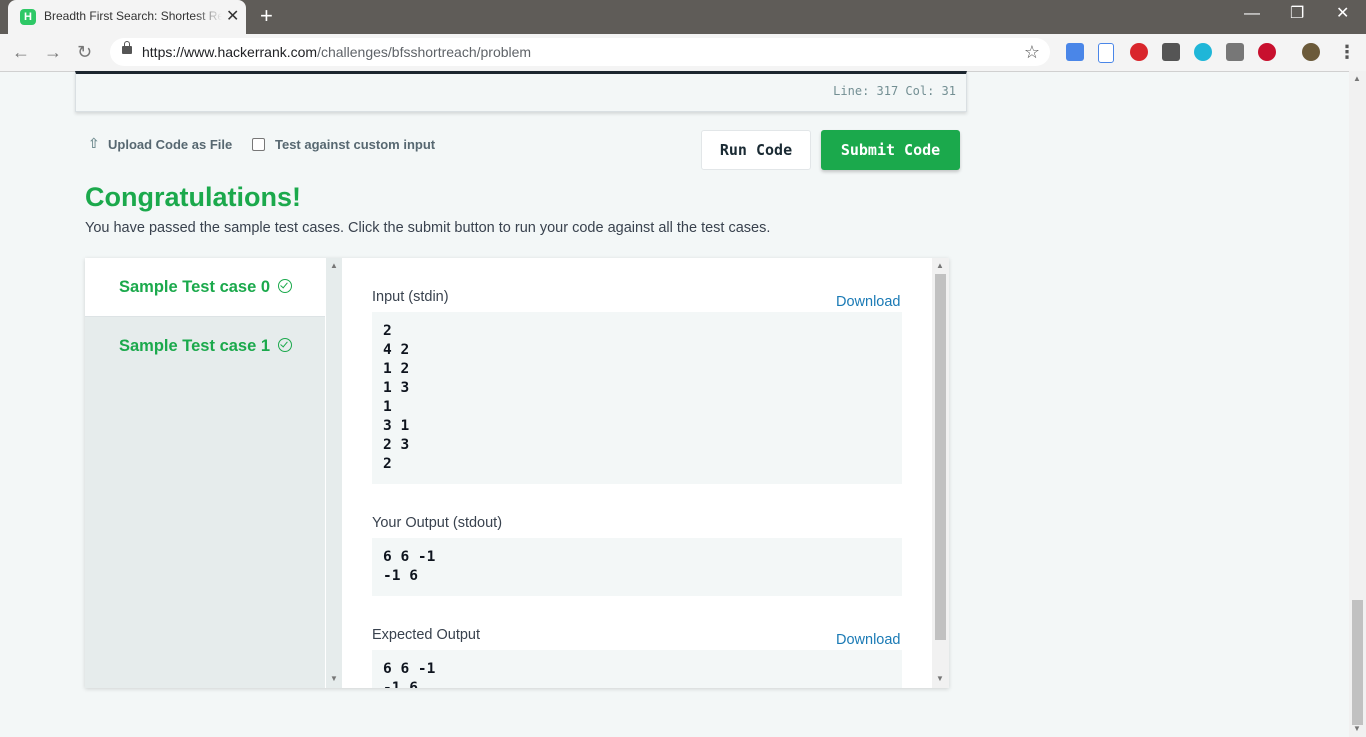 The height and width of the screenshot is (737, 1366). I want to click on restore-icon: ❐, so click(1297, 14).